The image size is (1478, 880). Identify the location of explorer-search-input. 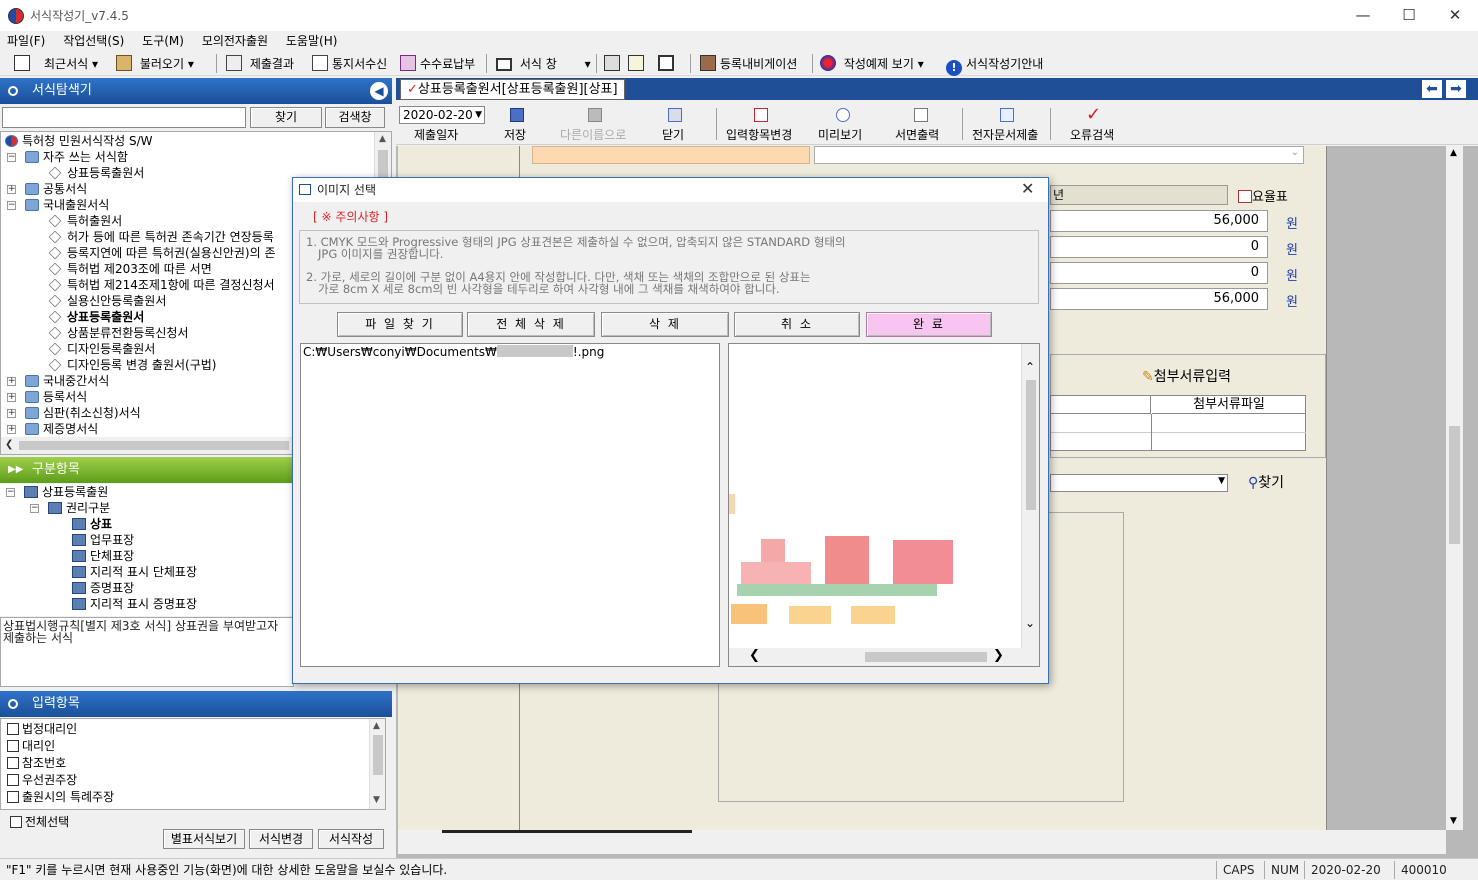
(124, 117).